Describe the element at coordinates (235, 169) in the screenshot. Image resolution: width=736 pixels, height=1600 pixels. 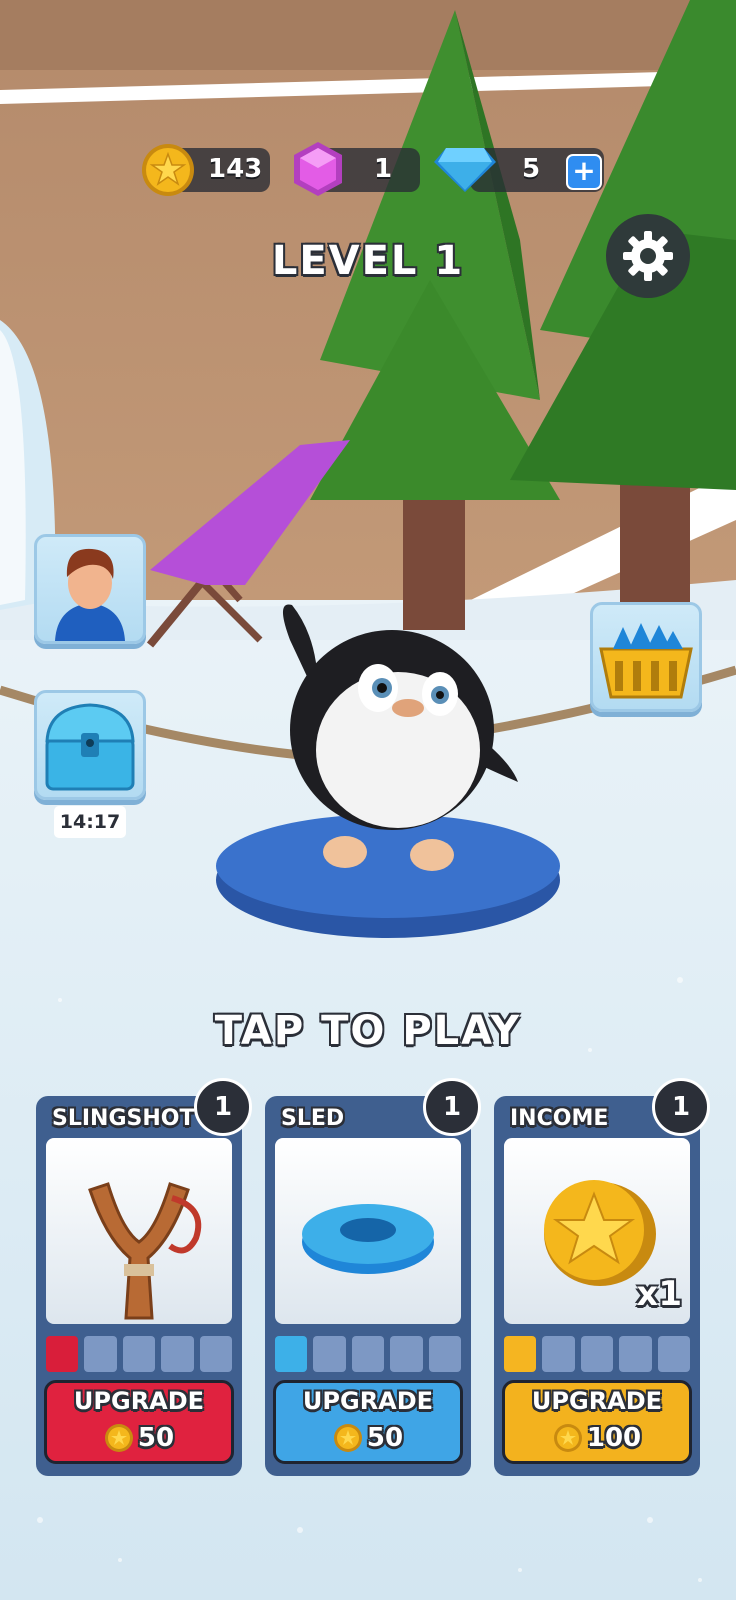
I see `coin-amount: 143` at that location.